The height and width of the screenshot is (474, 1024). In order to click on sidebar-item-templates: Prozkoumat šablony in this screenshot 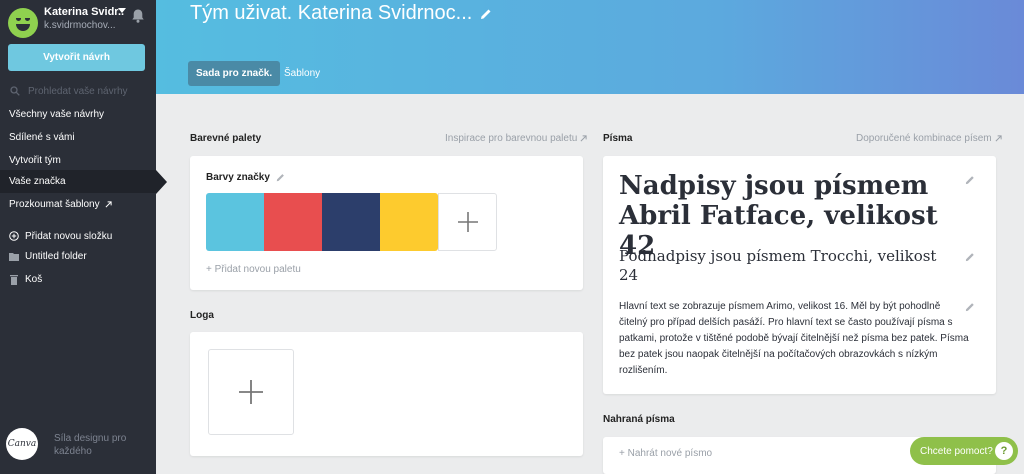, I will do `click(78, 204)`.